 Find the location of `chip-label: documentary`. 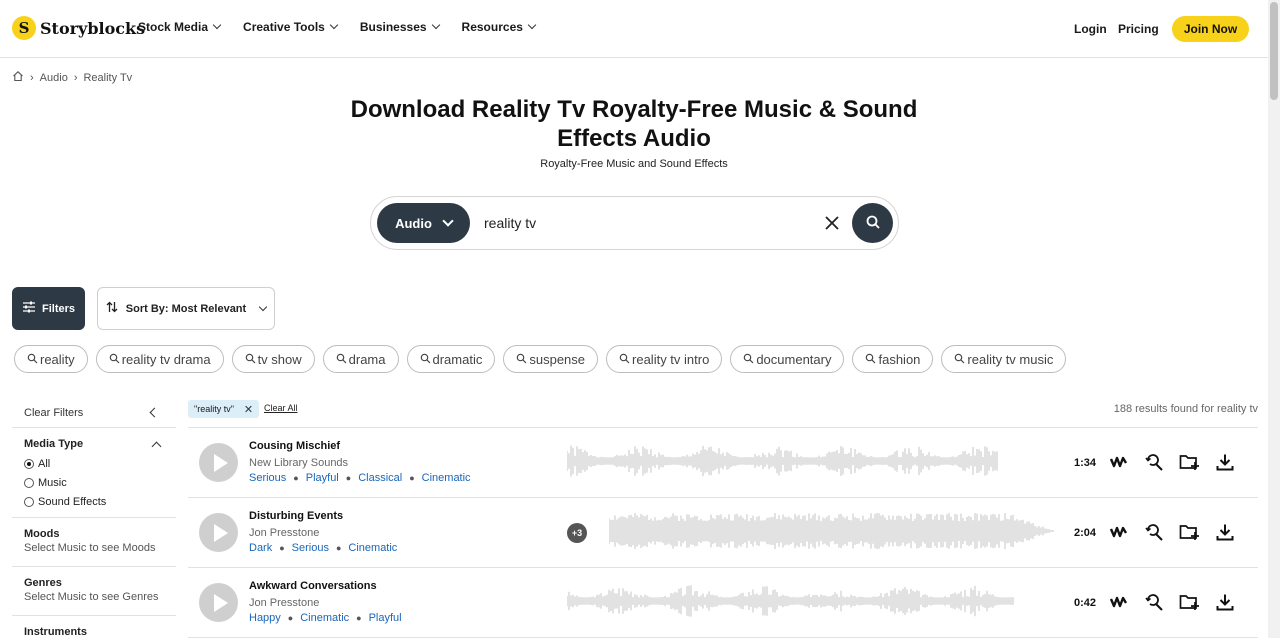

chip-label: documentary is located at coordinates (794, 359).